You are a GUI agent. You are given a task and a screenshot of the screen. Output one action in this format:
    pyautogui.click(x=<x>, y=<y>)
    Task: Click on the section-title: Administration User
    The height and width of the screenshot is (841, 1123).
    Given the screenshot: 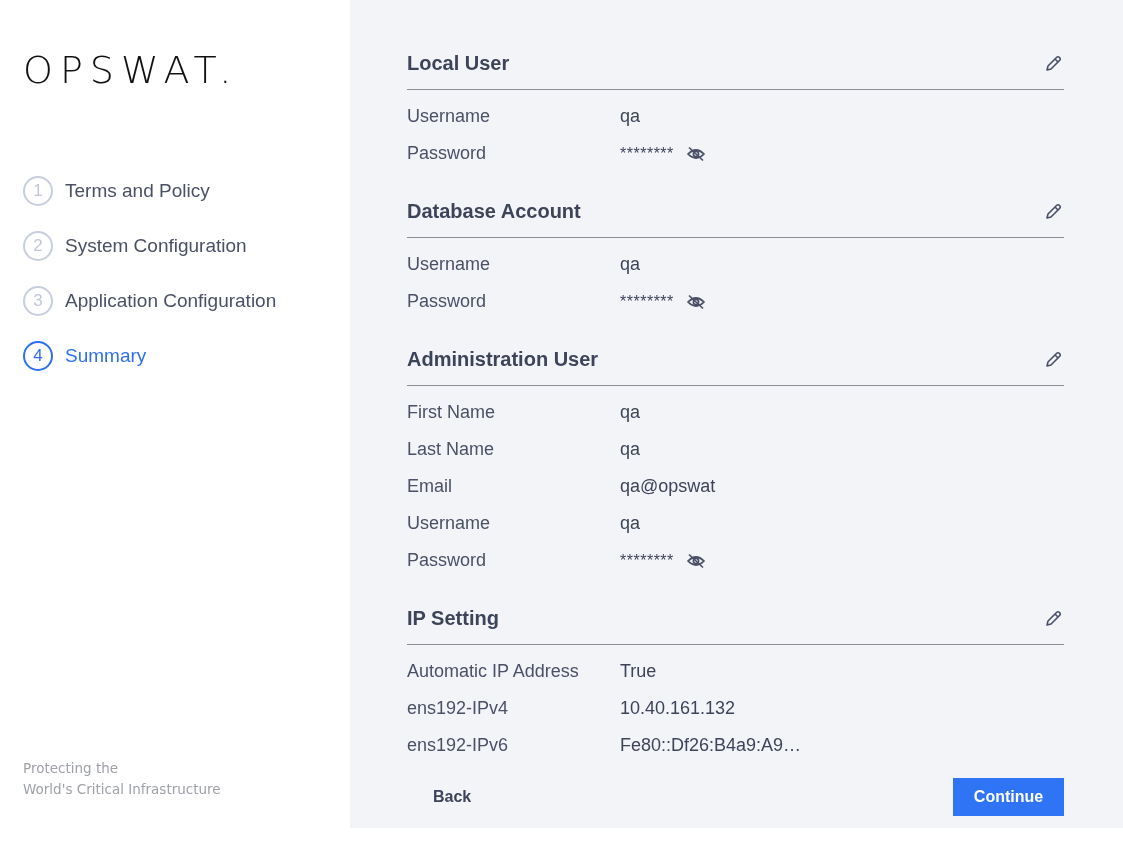 What is the action you would take?
    pyautogui.click(x=503, y=359)
    